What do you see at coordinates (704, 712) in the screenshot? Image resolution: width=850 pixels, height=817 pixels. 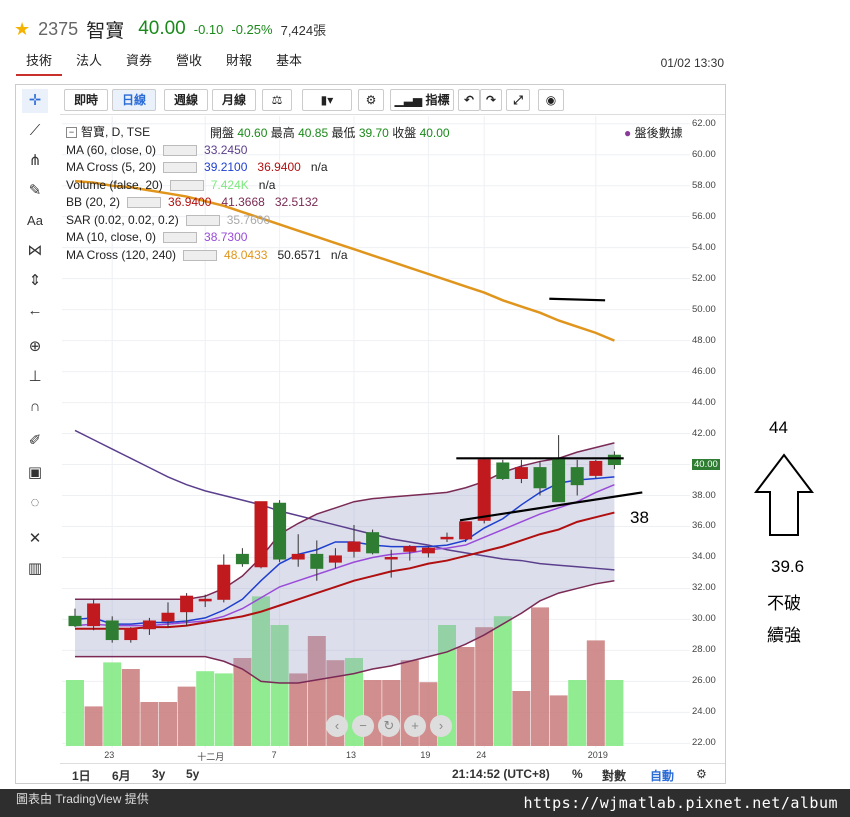 I see `y-tick-label: 24.00` at bounding box center [704, 712].